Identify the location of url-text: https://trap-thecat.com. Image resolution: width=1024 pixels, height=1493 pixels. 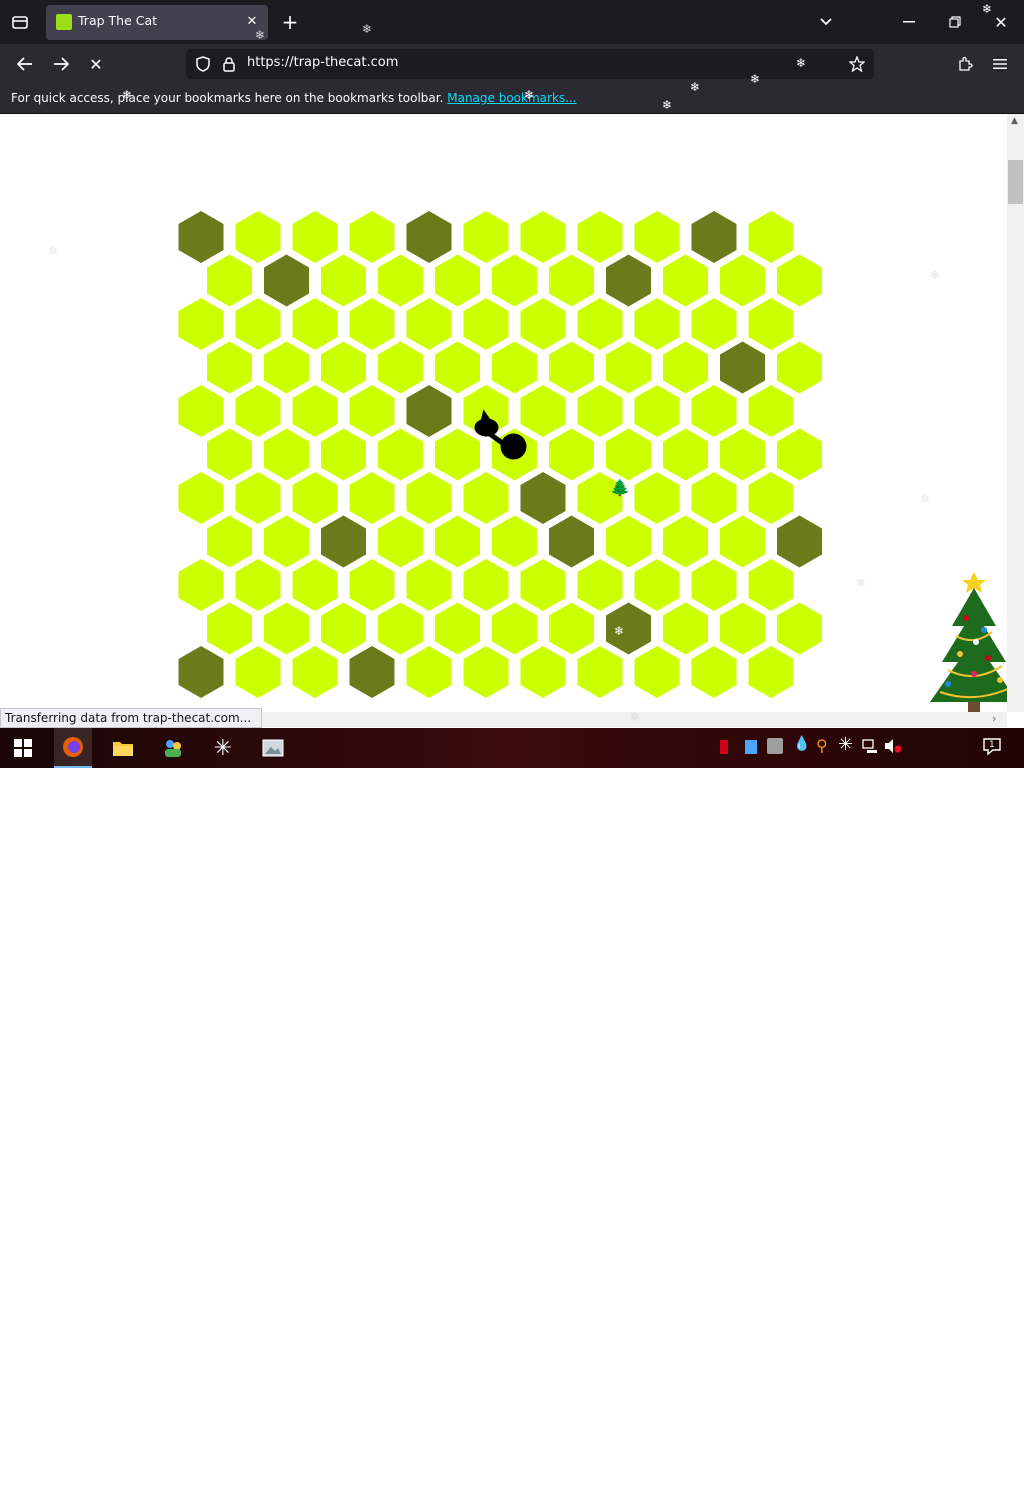
(322, 62).